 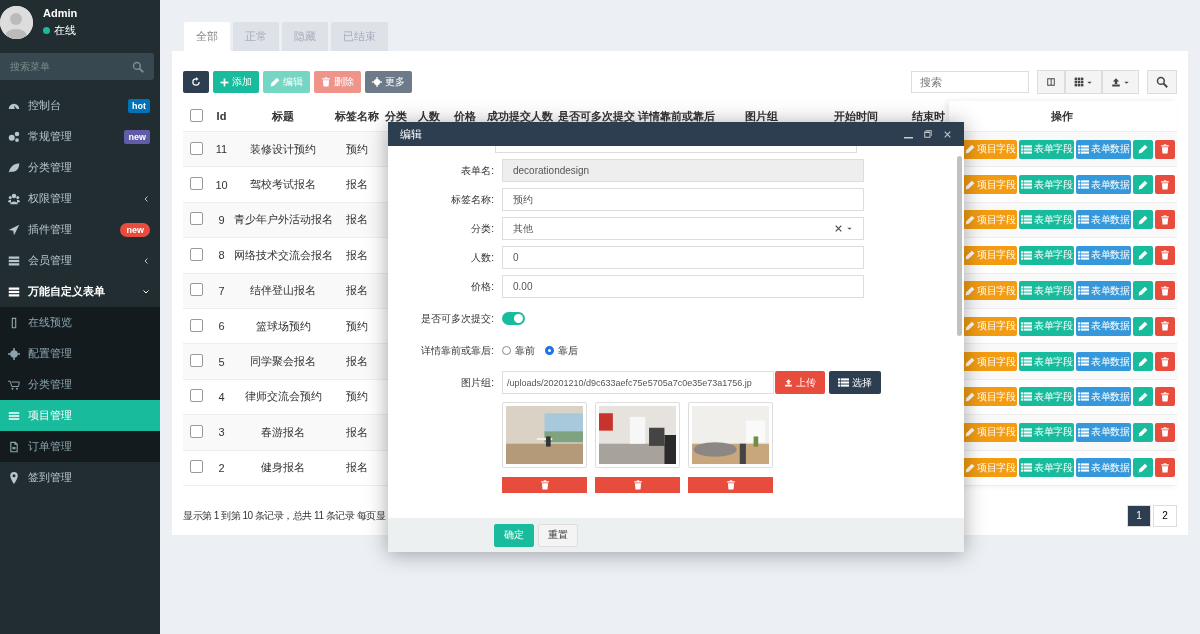 I want to click on table-cell: 10, so click(x=221, y=184).